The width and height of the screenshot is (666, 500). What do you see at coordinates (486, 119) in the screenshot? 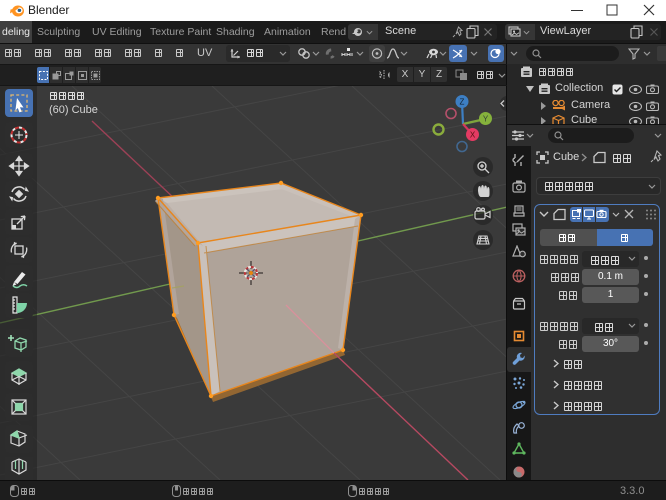
I see `svg-text: Y` at bounding box center [486, 119].